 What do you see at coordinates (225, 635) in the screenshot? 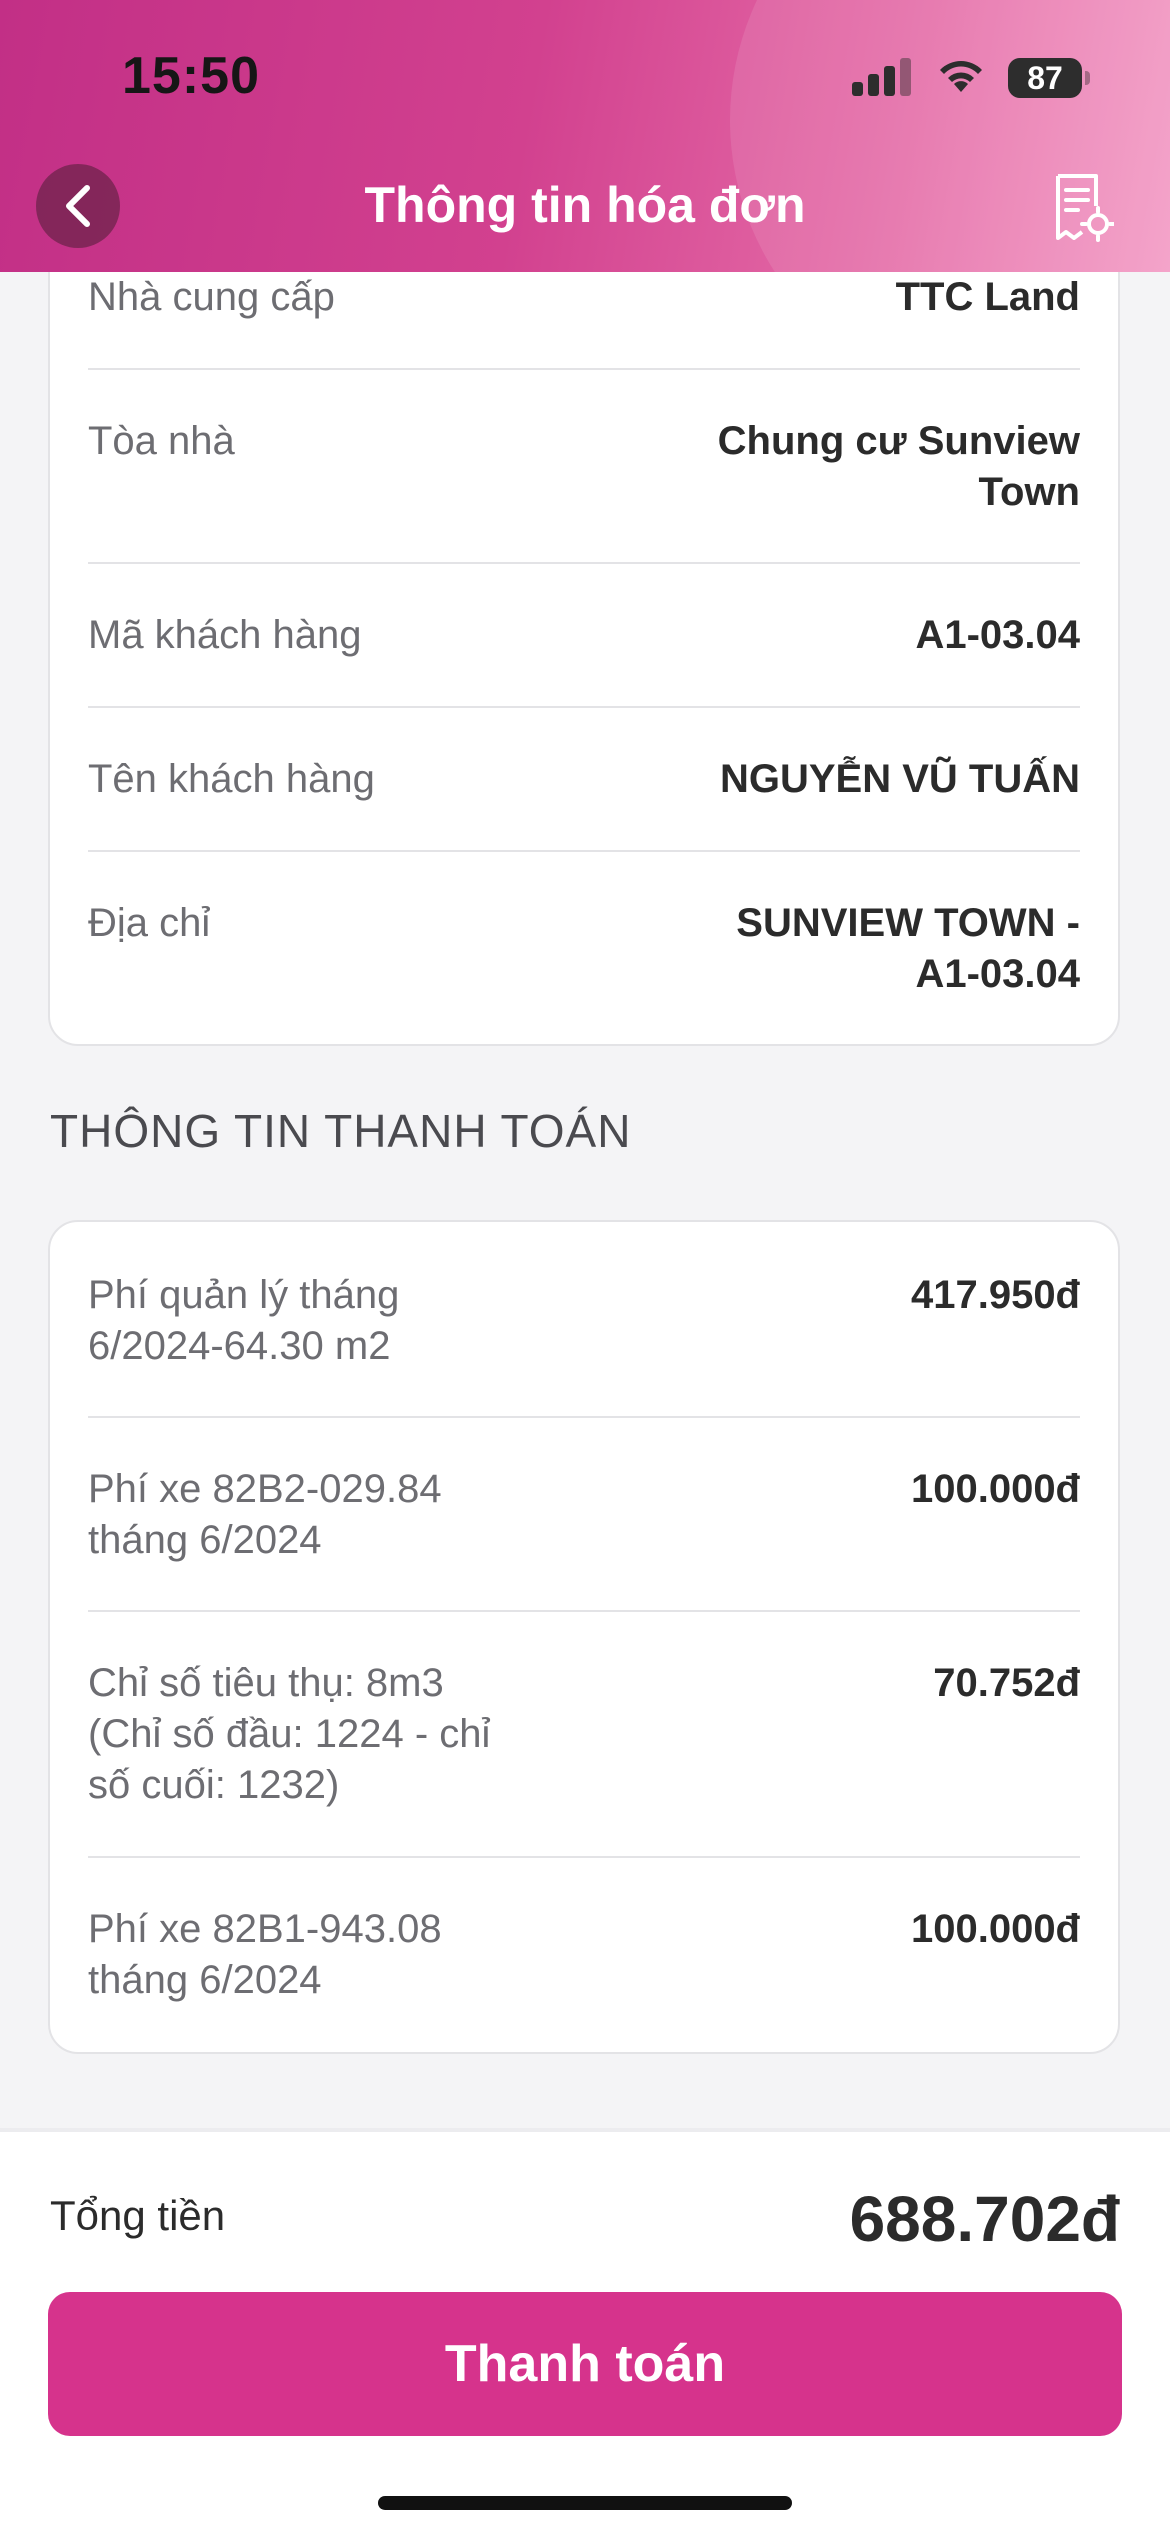
I see `customer-code-label: Mã khách hàng` at bounding box center [225, 635].